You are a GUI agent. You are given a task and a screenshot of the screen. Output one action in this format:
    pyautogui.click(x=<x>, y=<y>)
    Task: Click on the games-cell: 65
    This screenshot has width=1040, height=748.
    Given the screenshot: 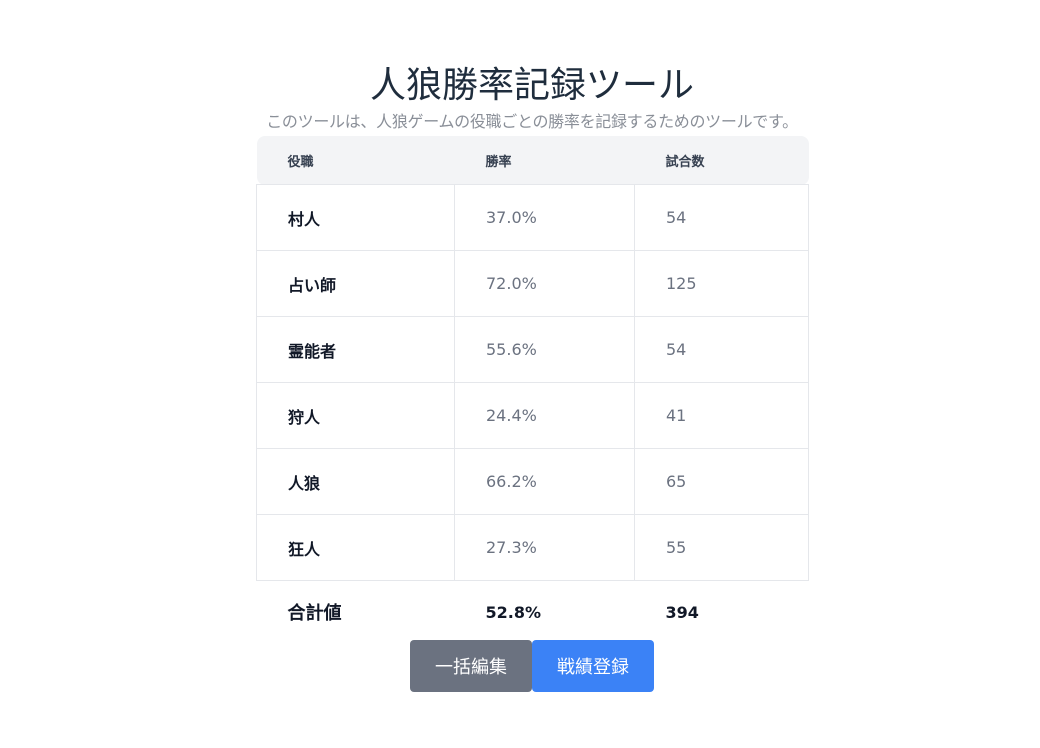 What is the action you would take?
    pyautogui.click(x=721, y=481)
    